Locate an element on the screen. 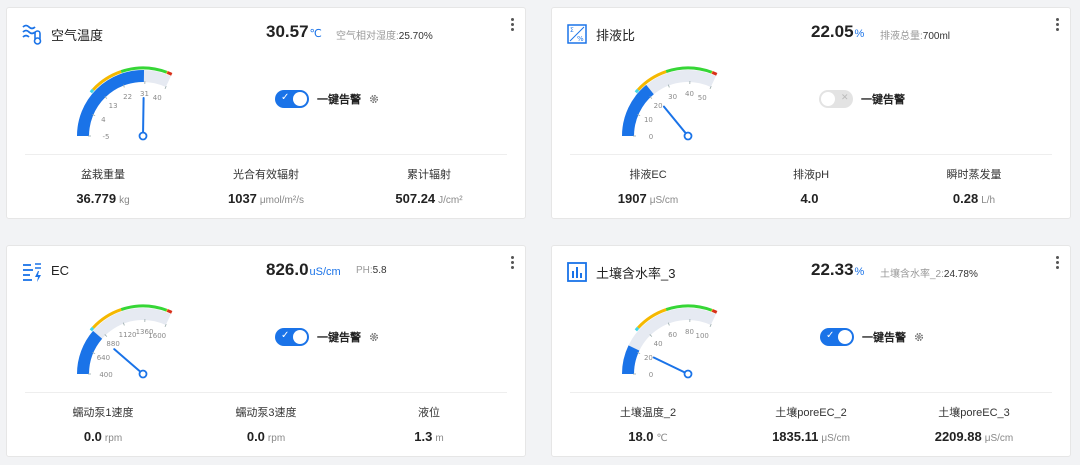  stat-value-row: 1.3 m is located at coordinates (429, 436).